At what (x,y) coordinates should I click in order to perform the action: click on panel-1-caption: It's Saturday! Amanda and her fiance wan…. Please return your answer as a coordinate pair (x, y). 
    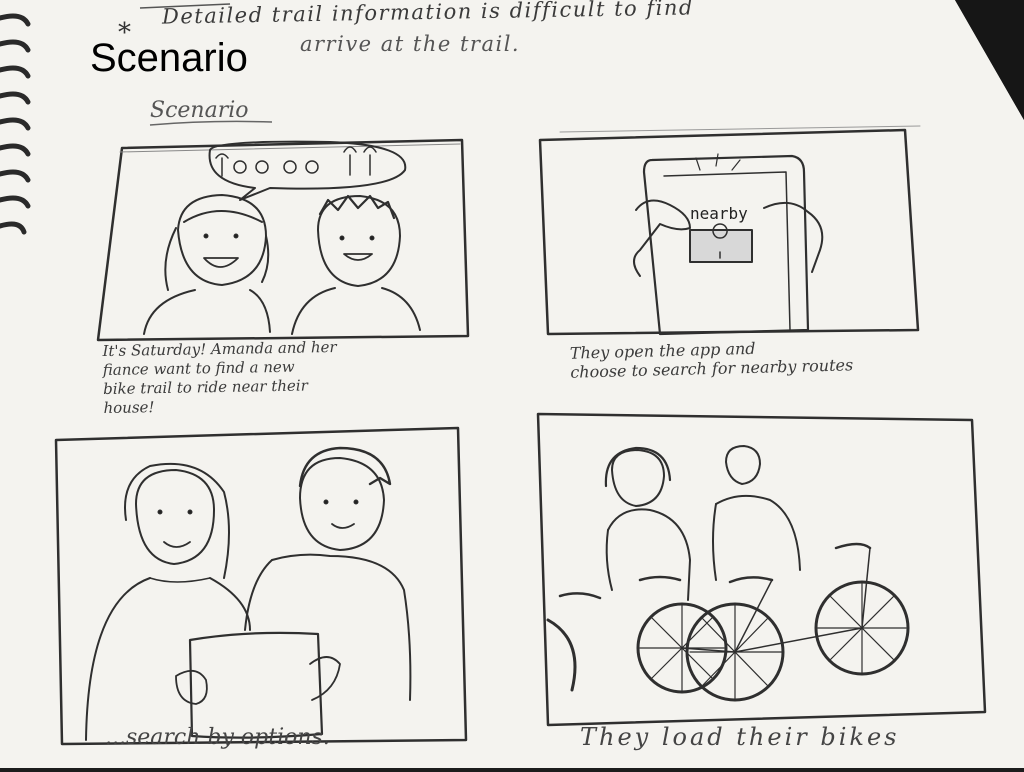
    Looking at the image, I should click on (219, 377).